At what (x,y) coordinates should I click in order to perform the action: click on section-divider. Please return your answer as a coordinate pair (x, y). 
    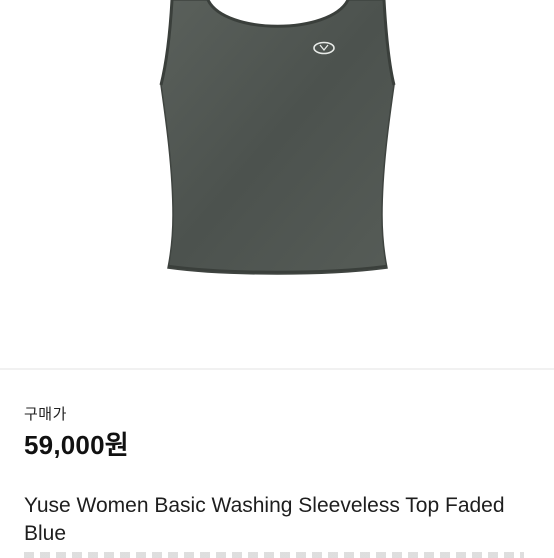
    Looking at the image, I should click on (277, 369).